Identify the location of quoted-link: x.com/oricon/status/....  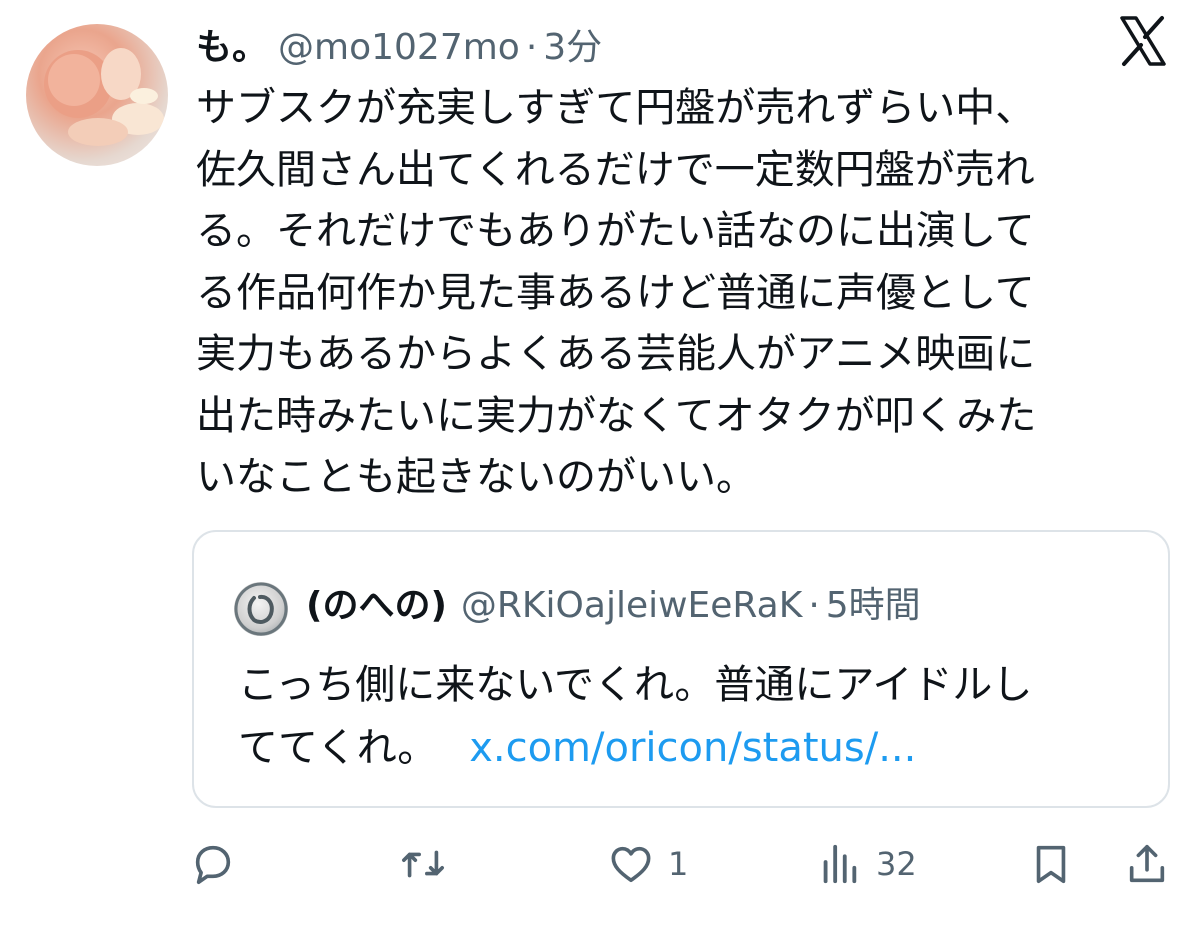
(692, 748).